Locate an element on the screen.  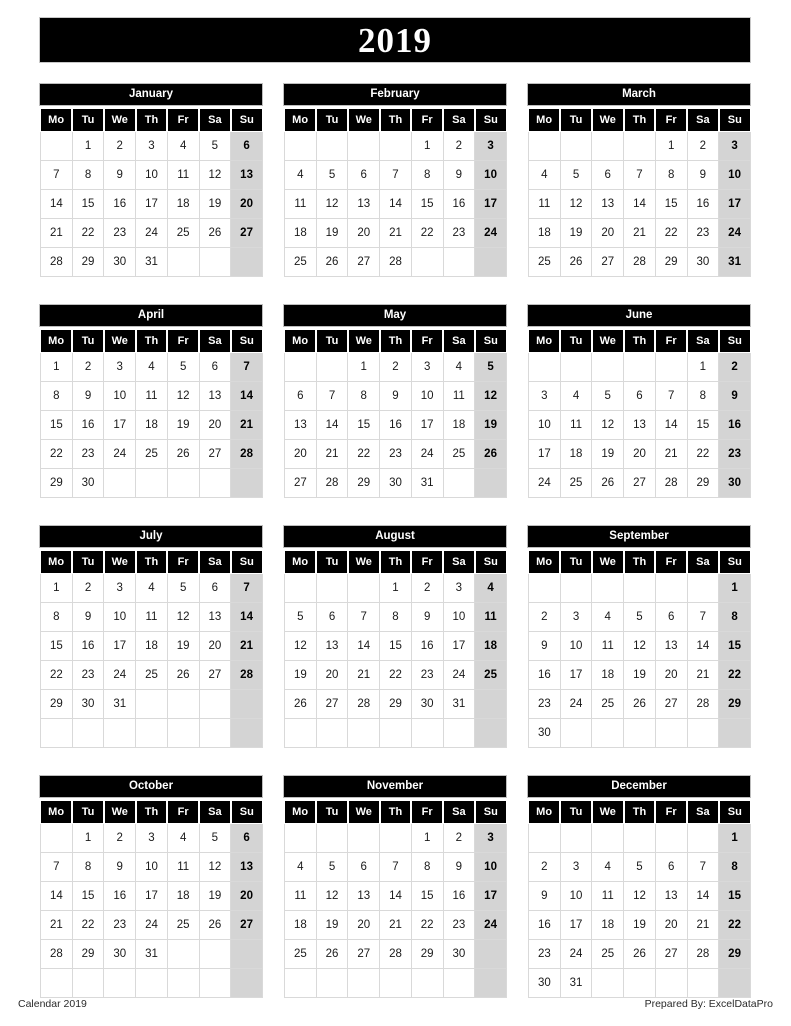
day-cell: 4 is located at coordinates (544, 175).